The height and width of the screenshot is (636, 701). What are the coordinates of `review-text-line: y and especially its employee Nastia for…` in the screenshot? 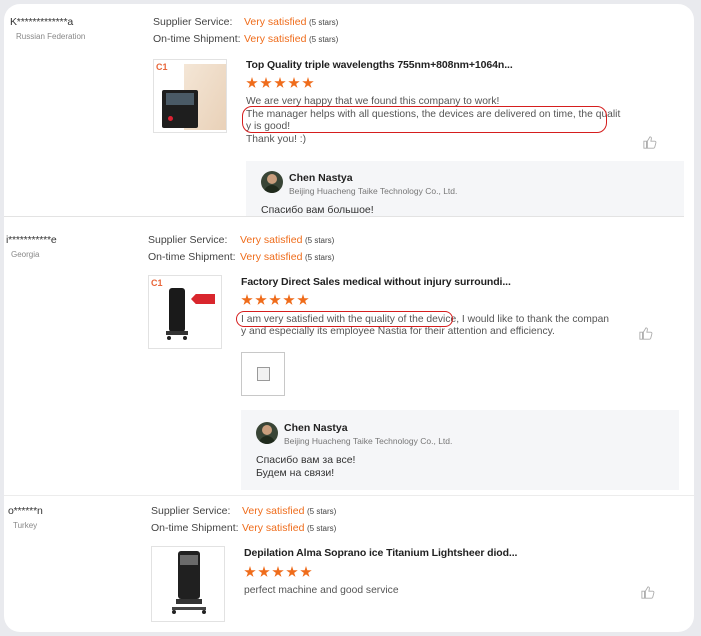 It's located at (398, 331).